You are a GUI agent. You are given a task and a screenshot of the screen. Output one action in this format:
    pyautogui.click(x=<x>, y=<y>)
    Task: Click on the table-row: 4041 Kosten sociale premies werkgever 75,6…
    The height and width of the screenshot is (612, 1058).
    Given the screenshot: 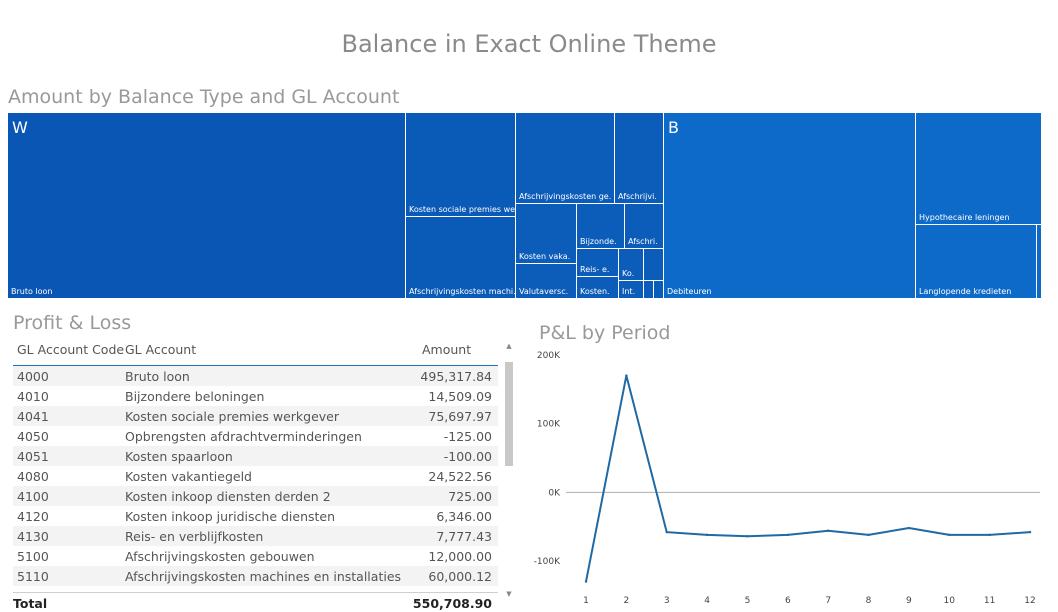 What is the action you would take?
    pyautogui.click(x=255, y=416)
    